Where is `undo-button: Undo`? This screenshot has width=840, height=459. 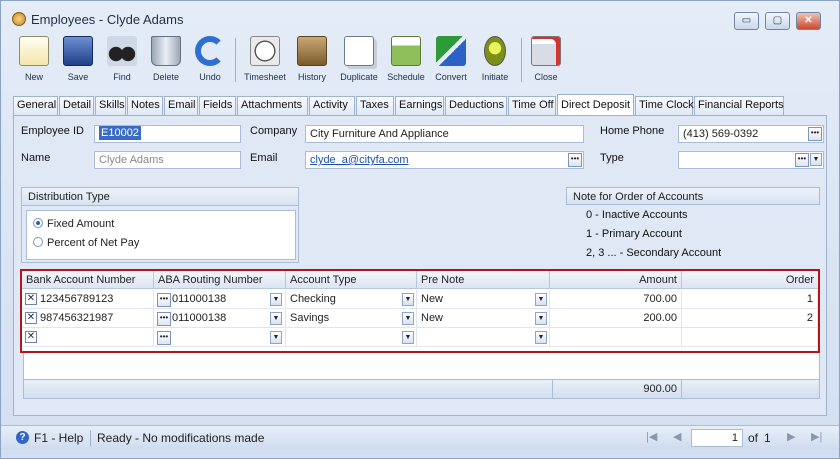
undo-button: Undo is located at coordinates (210, 60).